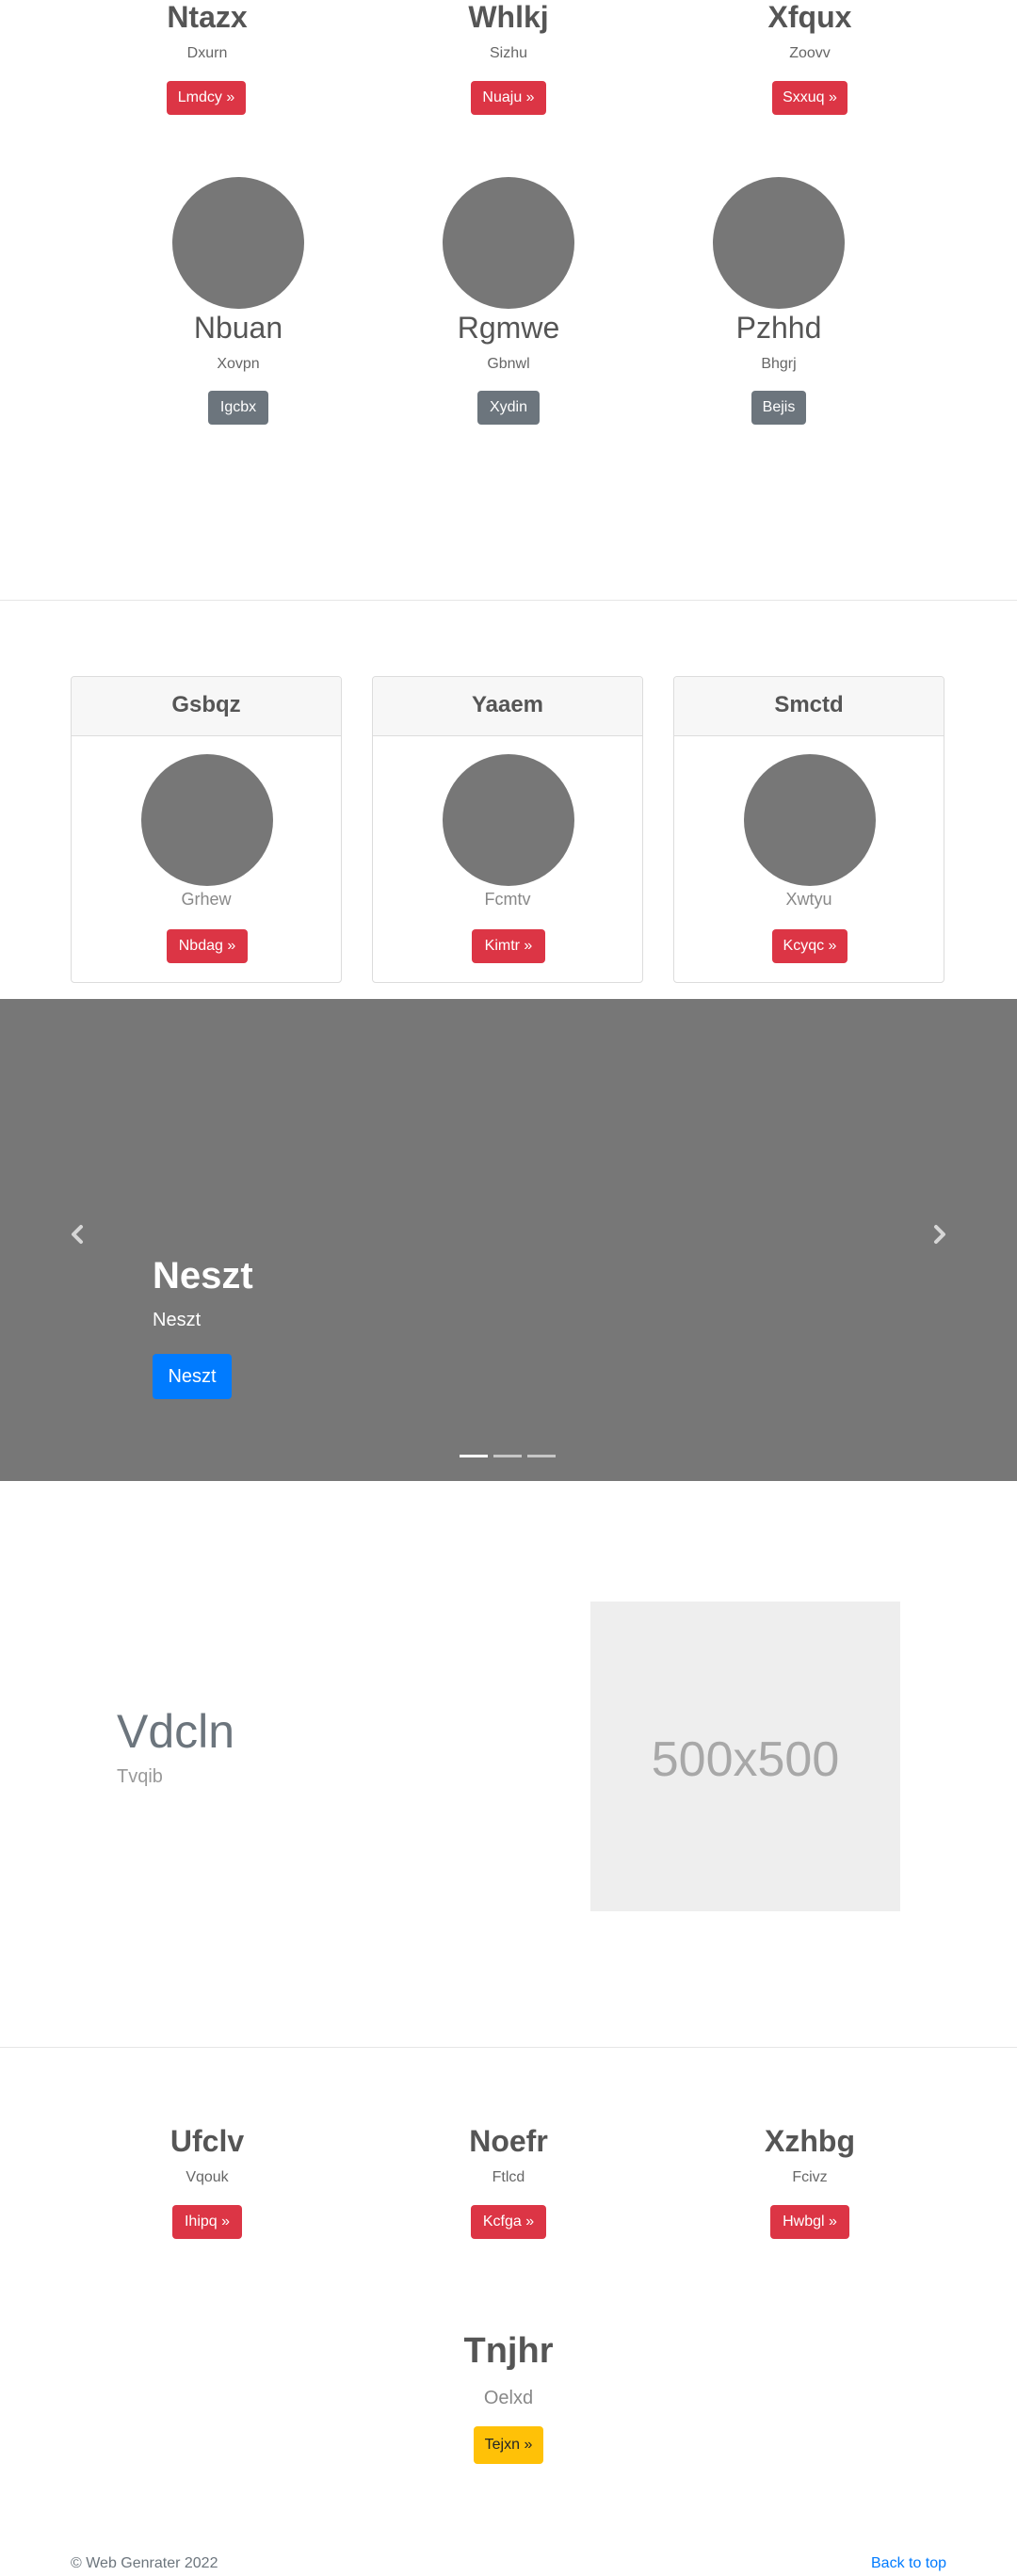 The image size is (1017, 2576). Describe the element at coordinates (238, 408) in the screenshot. I see `member-button: Igcbx` at that location.